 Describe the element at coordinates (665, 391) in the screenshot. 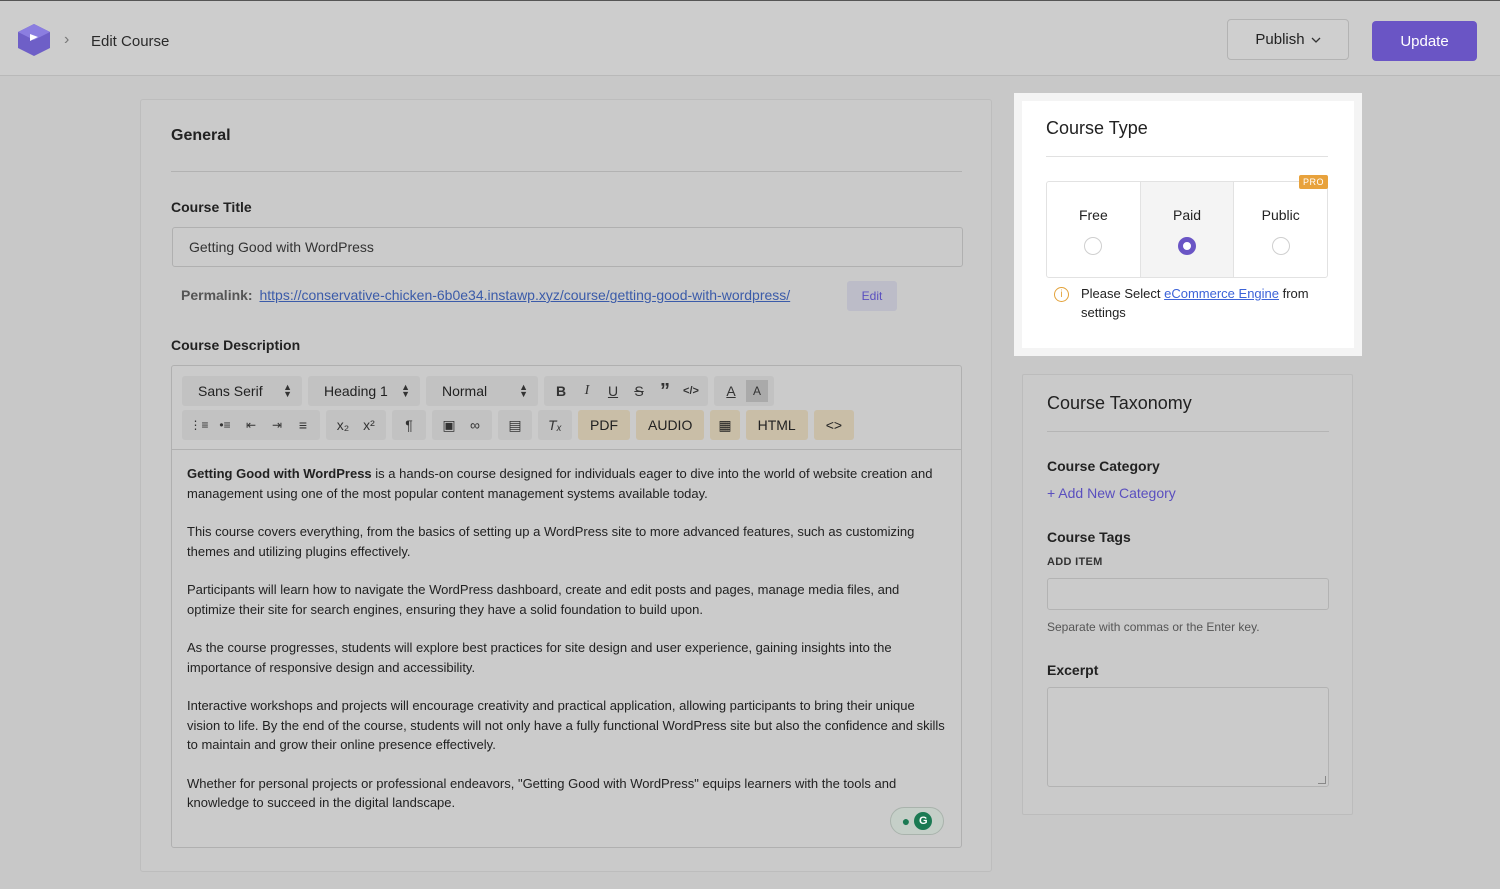

I see `blockquote-icon: ”` at that location.